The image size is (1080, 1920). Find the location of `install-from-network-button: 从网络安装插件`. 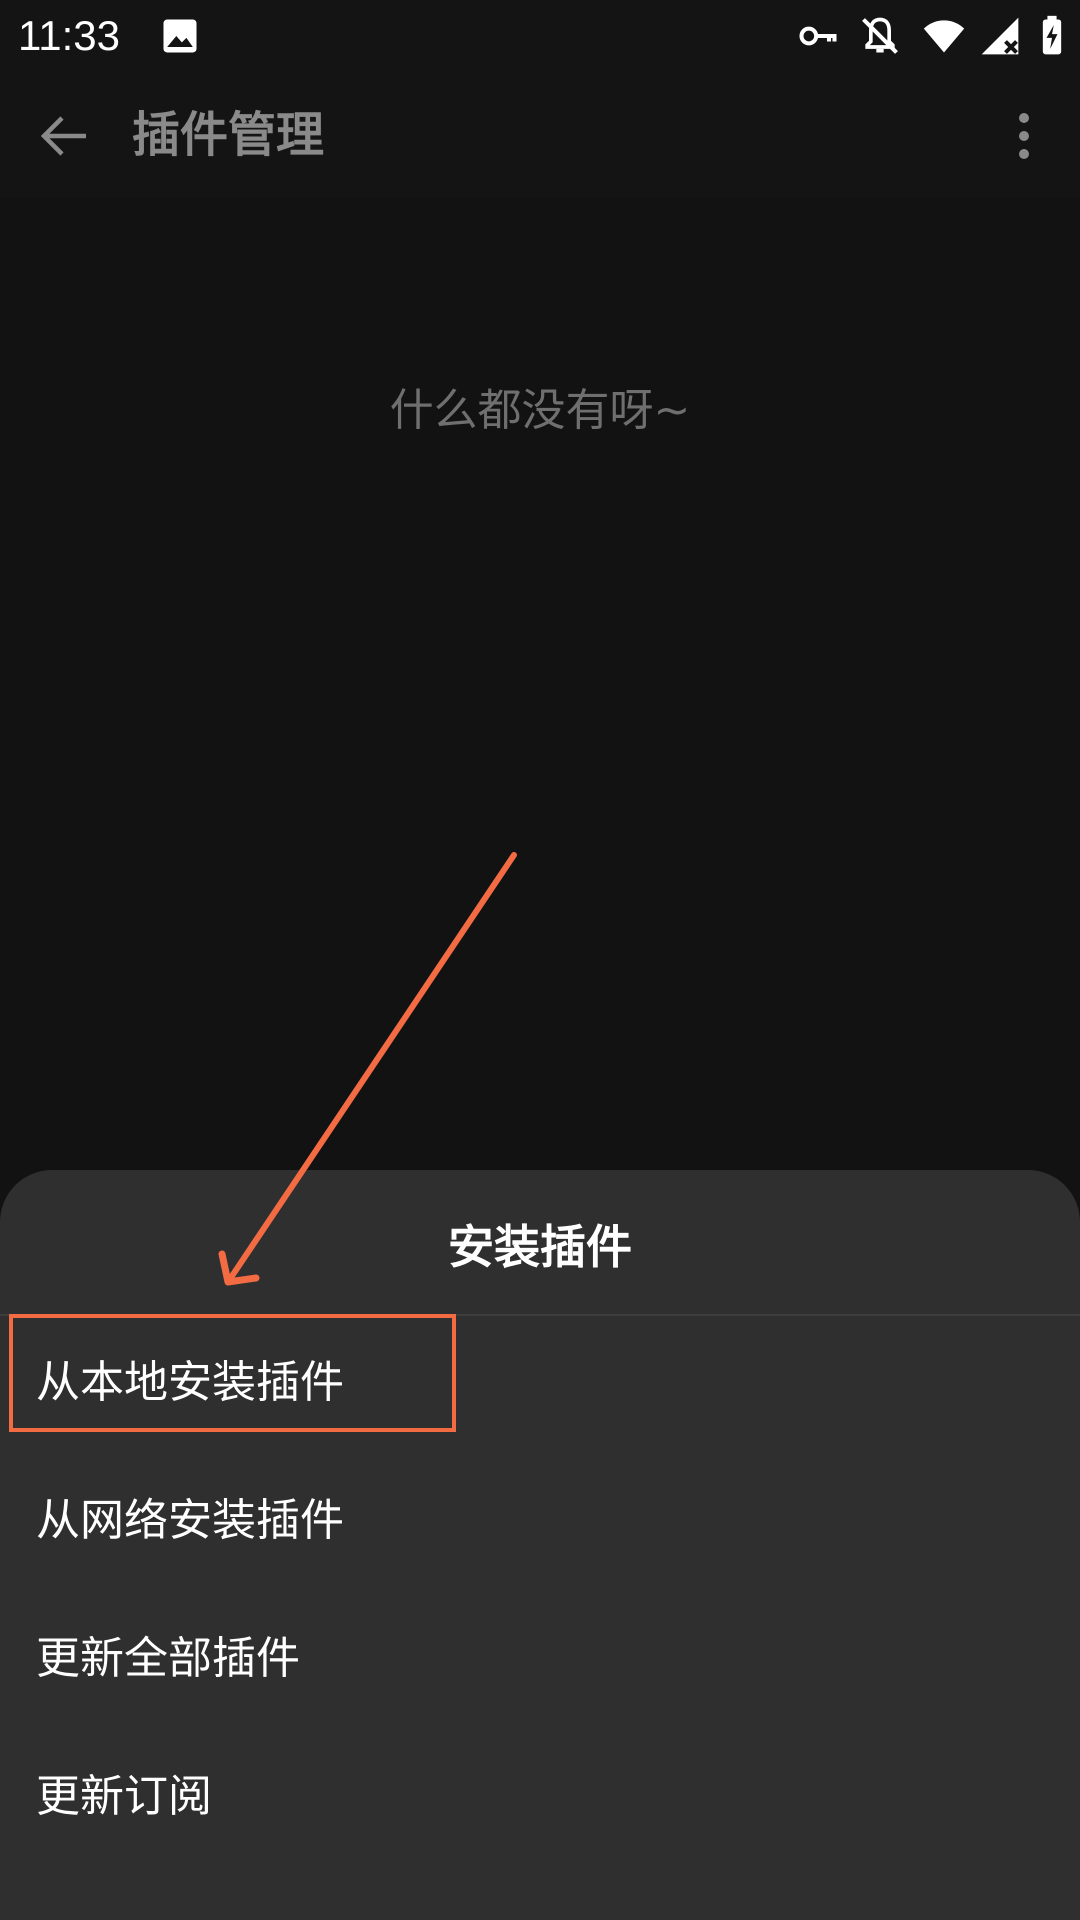

install-from-network-button: 从网络安装插件 is located at coordinates (540, 1523).